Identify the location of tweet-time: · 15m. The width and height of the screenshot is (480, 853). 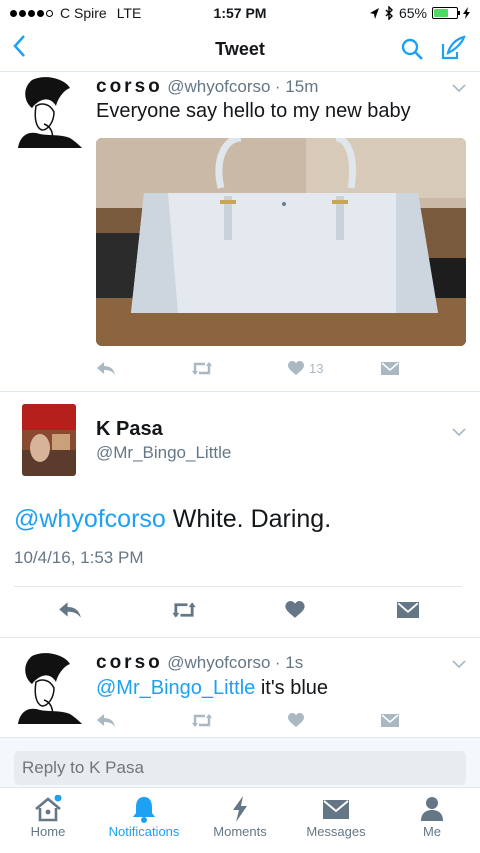
(296, 86).